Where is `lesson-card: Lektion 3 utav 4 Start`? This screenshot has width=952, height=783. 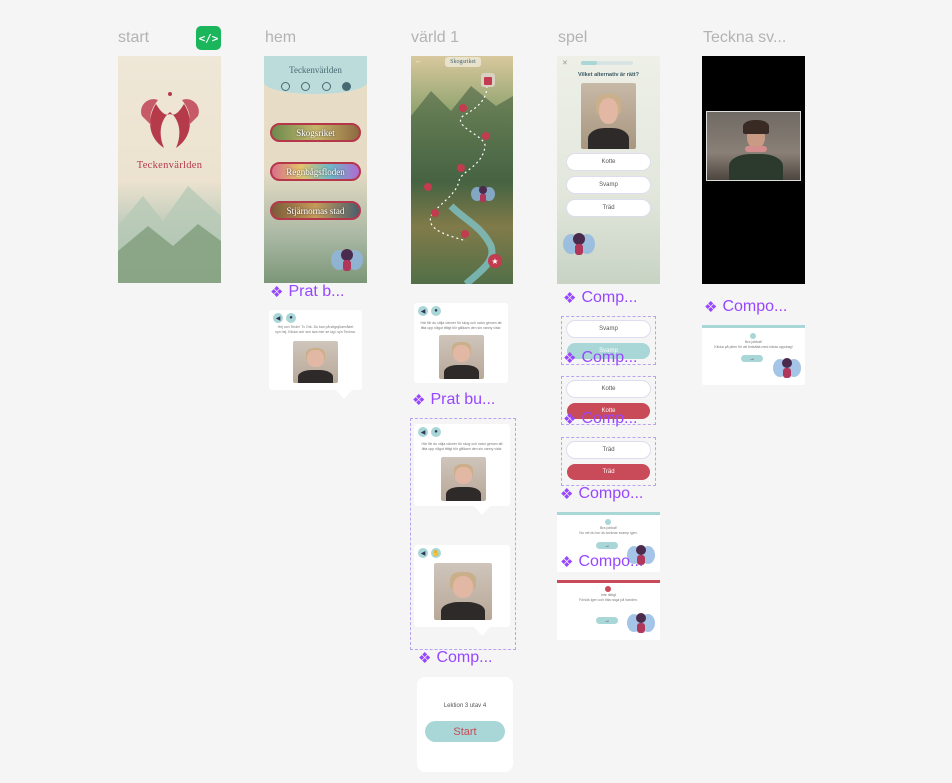 lesson-card: Lektion 3 utav 4 Start is located at coordinates (465, 724).